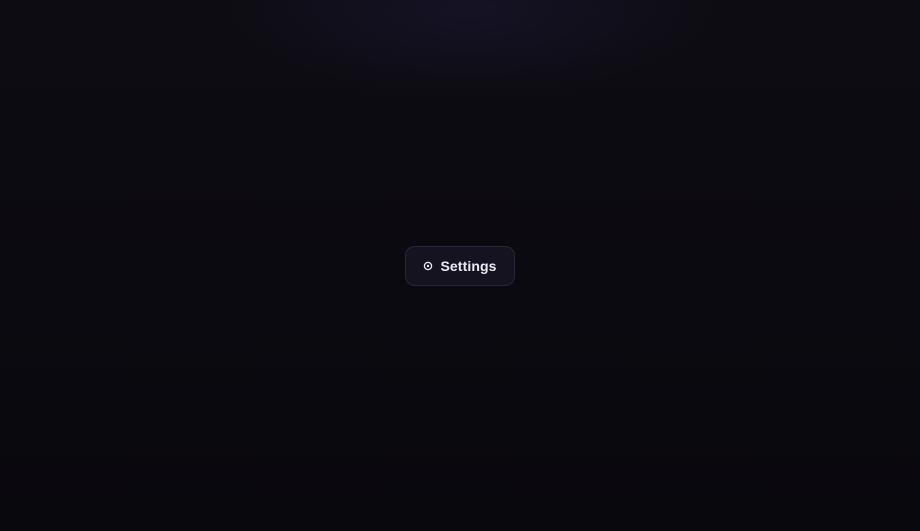 The height and width of the screenshot is (531, 920). I want to click on gear-icon, so click(428, 266).